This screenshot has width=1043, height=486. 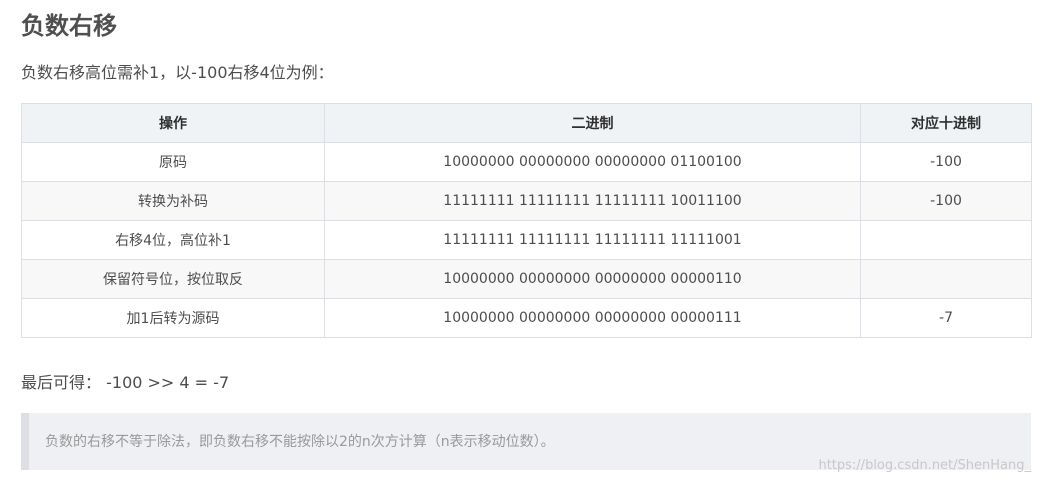 What do you see at coordinates (946, 318) in the screenshot?
I see `decimal-cell: -7` at bounding box center [946, 318].